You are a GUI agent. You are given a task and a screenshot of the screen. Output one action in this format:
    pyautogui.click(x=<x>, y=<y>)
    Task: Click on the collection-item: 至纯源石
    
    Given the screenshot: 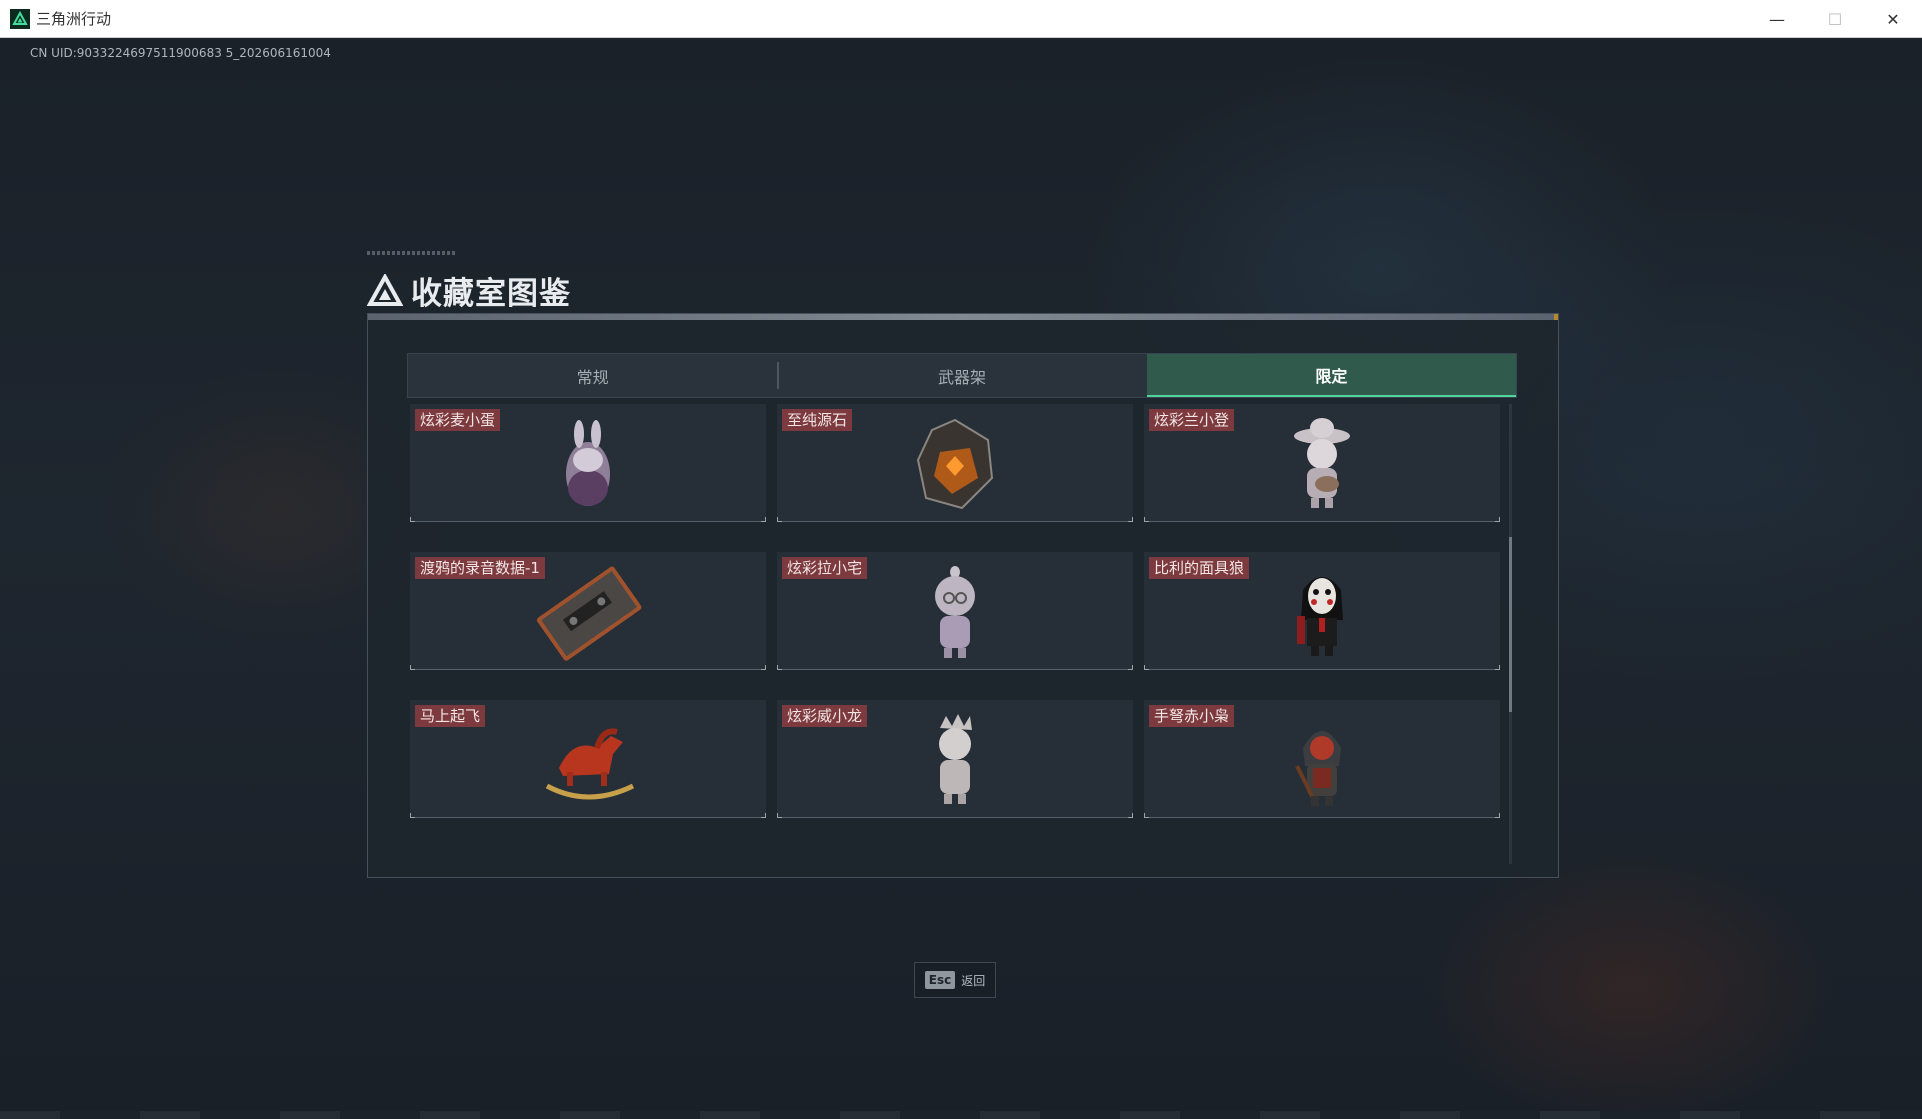 What is the action you would take?
    pyautogui.click(x=955, y=463)
    